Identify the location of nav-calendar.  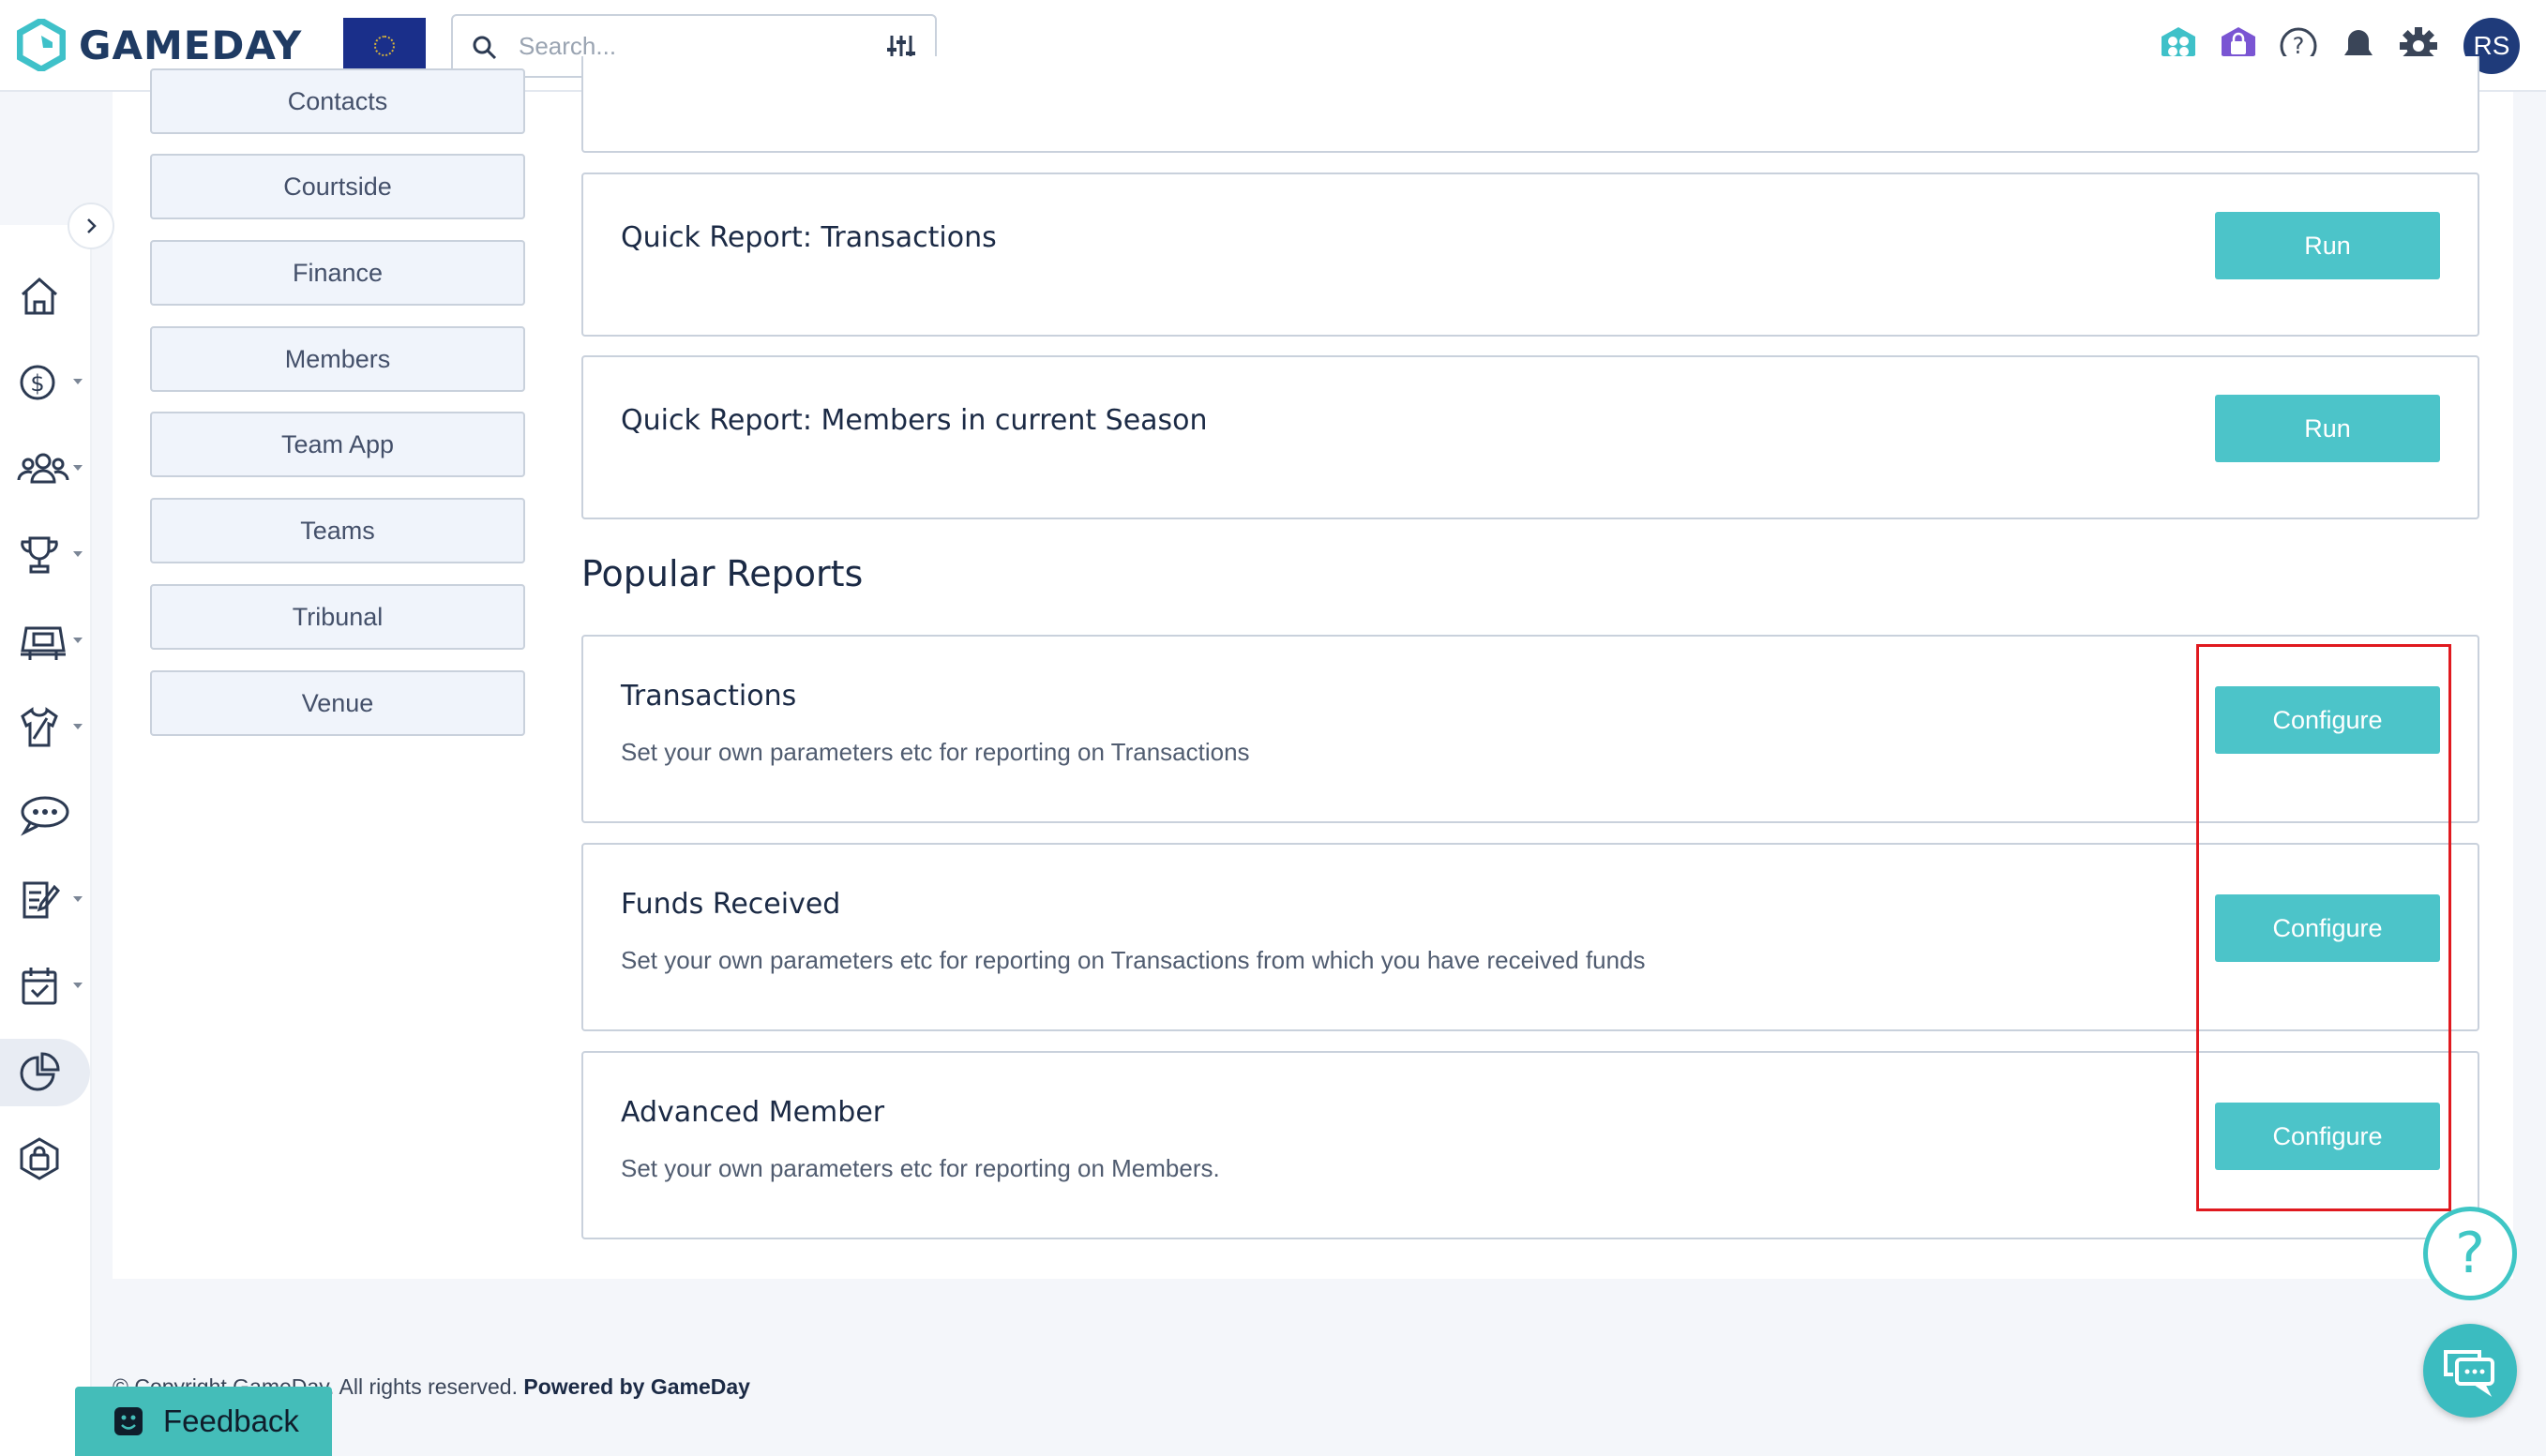
(46, 986).